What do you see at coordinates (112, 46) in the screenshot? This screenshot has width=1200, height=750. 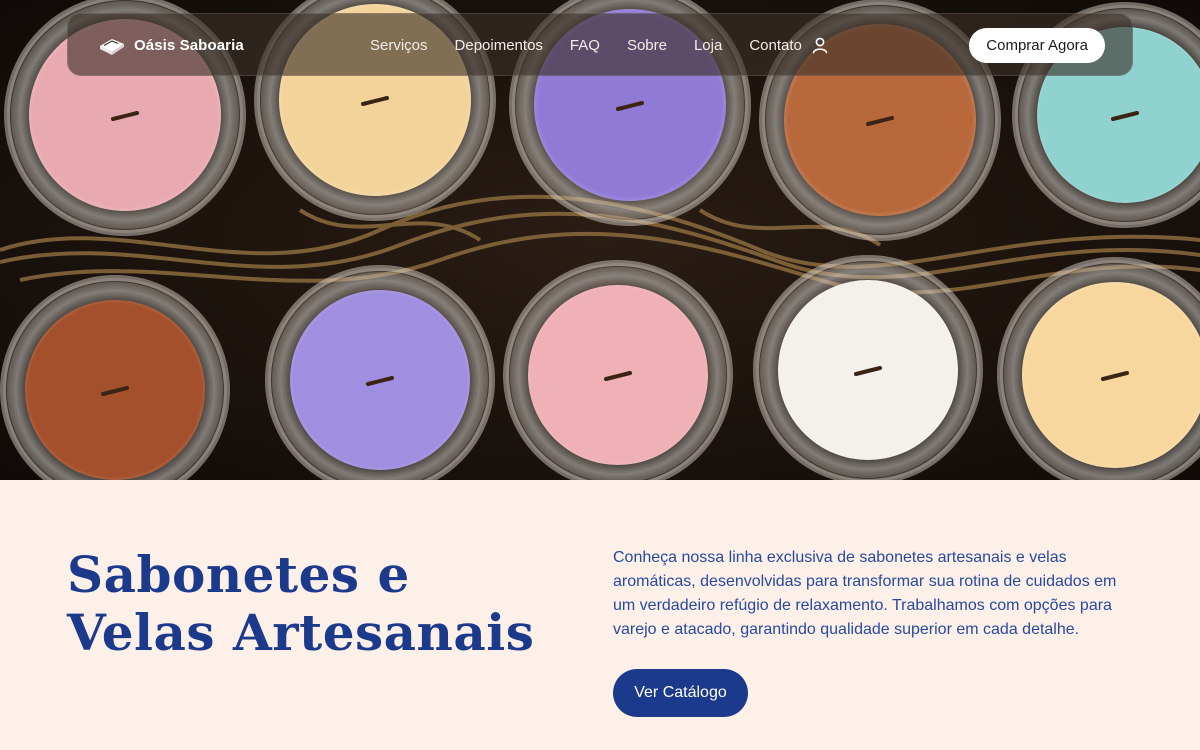 I see `soap-bar-icon` at bounding box center [112, 46].